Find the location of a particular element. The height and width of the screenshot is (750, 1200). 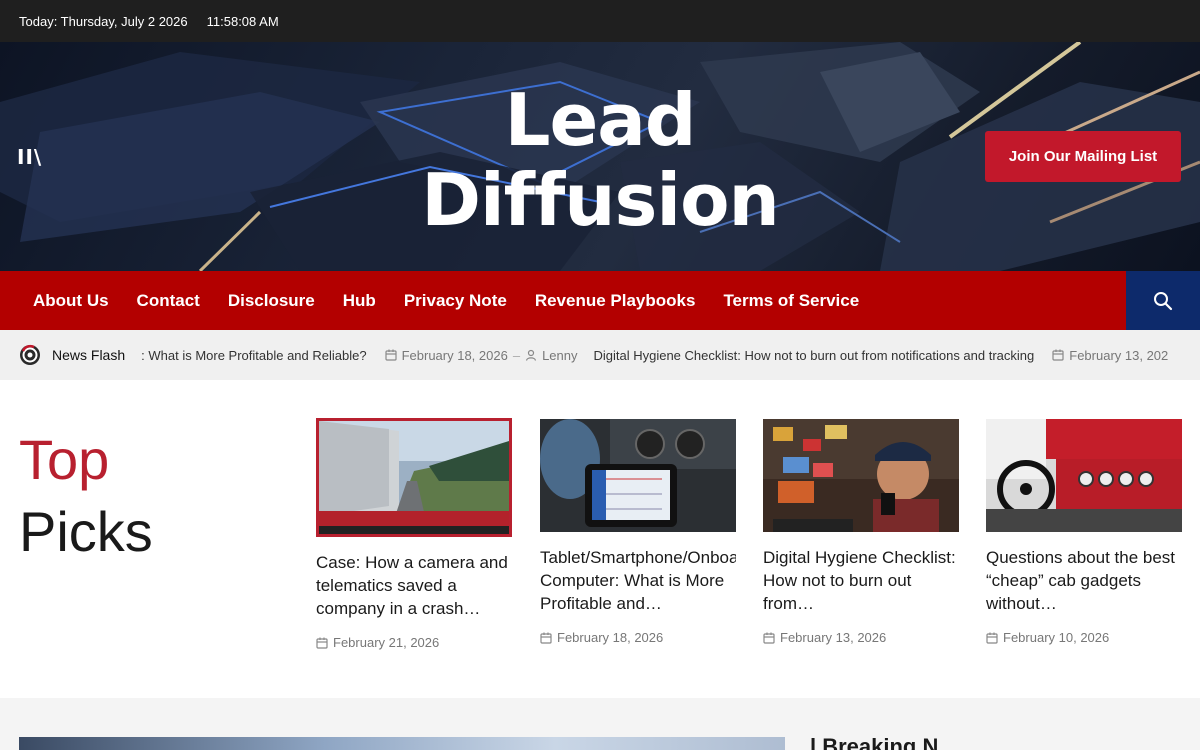

nav-item-about-us: About Us is located at coordinates (71, 301).